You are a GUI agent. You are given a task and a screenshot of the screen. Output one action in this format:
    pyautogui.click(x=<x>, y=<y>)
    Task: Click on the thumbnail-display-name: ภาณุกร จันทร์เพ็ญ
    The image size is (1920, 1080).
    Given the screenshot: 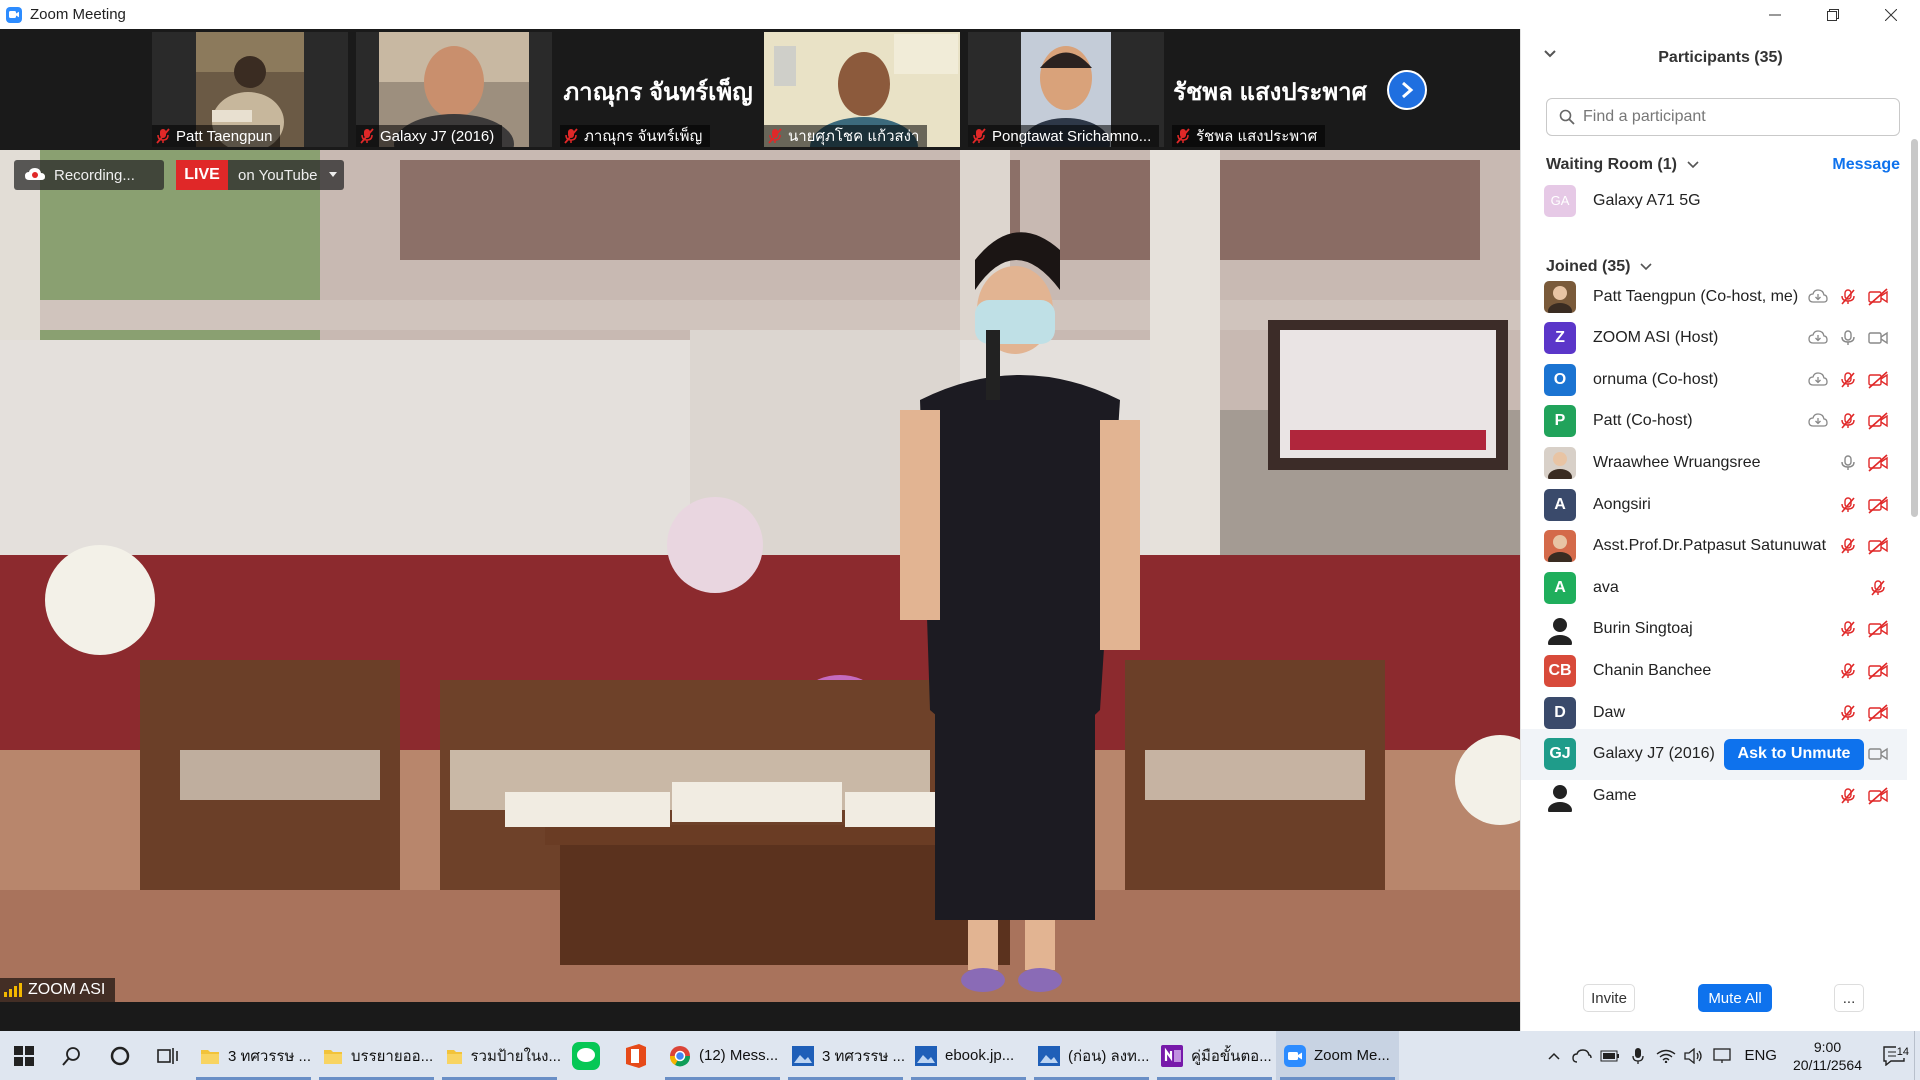 What is the action you would take?
    pyautogui.click(x=658, y=92)
    